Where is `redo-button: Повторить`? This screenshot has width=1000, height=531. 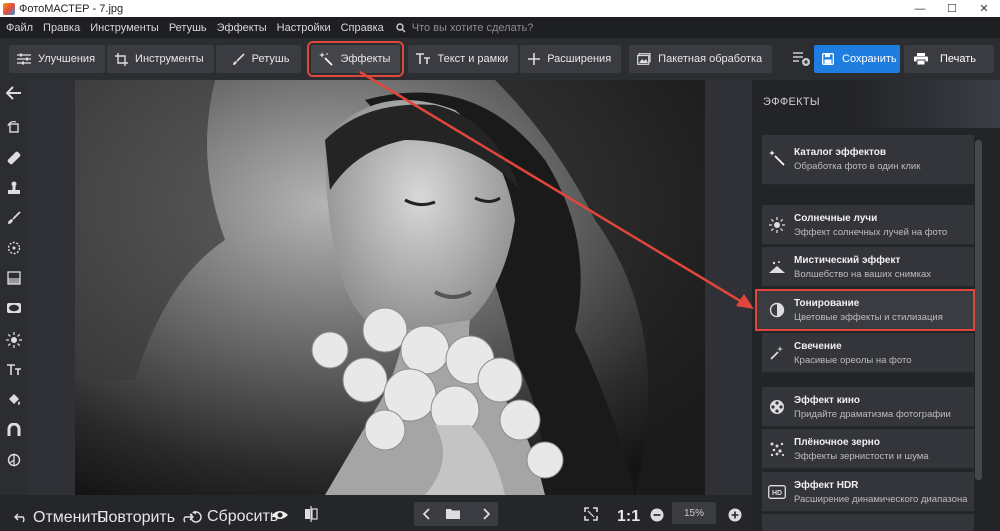
redo-button: Повторить is located at coordinates (148, 518).